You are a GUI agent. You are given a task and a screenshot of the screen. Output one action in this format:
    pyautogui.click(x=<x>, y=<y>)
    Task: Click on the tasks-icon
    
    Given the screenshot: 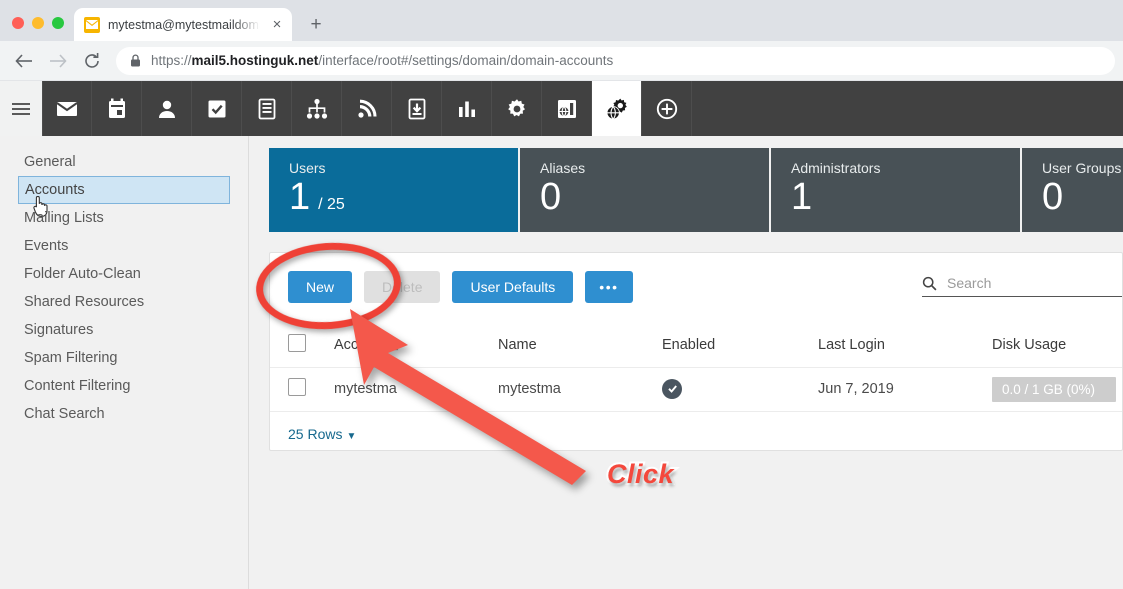 What is the action you would take?
    pyautogui.click(x=217, y=108)
    